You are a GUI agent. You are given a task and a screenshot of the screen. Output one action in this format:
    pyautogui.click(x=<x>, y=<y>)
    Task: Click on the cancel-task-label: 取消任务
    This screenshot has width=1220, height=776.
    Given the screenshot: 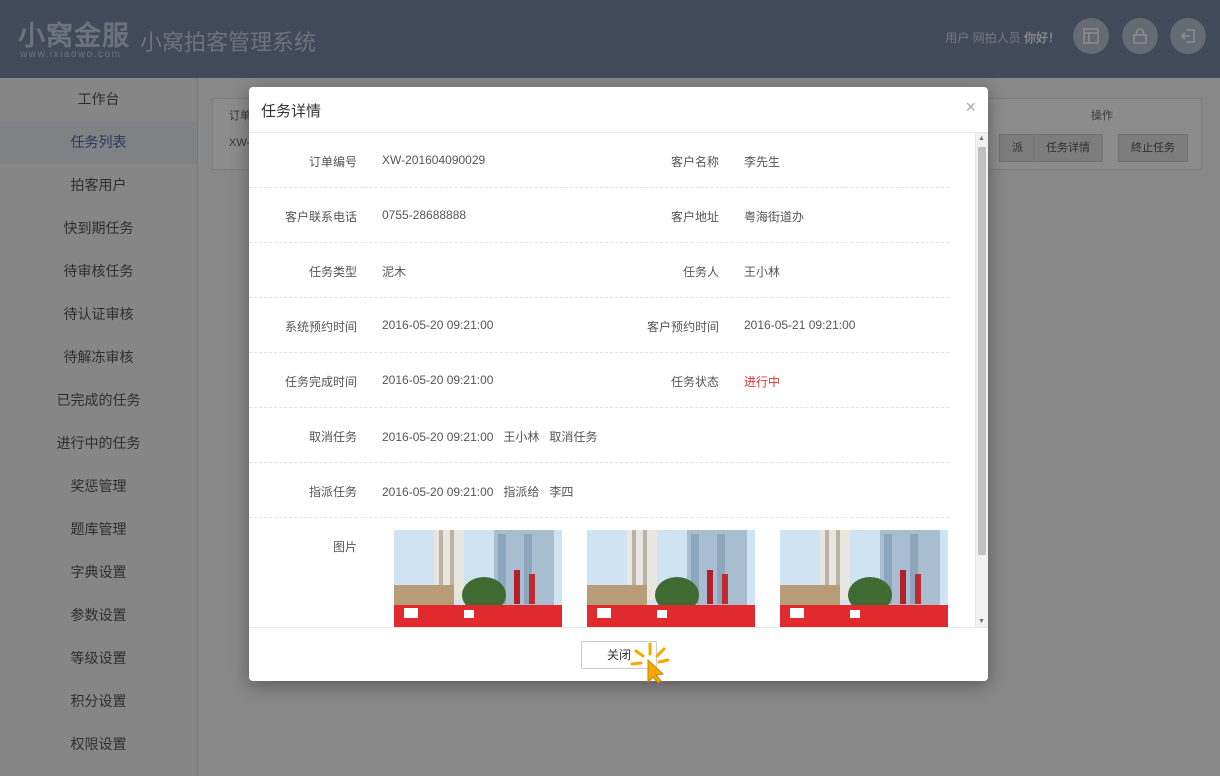 What is the action you would take?
    pyautogui.click(x=332, y=437)
    